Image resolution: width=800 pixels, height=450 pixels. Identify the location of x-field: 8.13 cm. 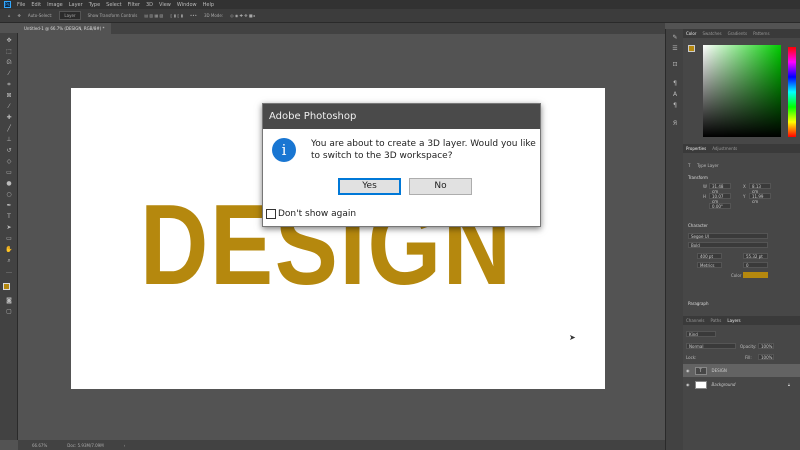
(760, 188).